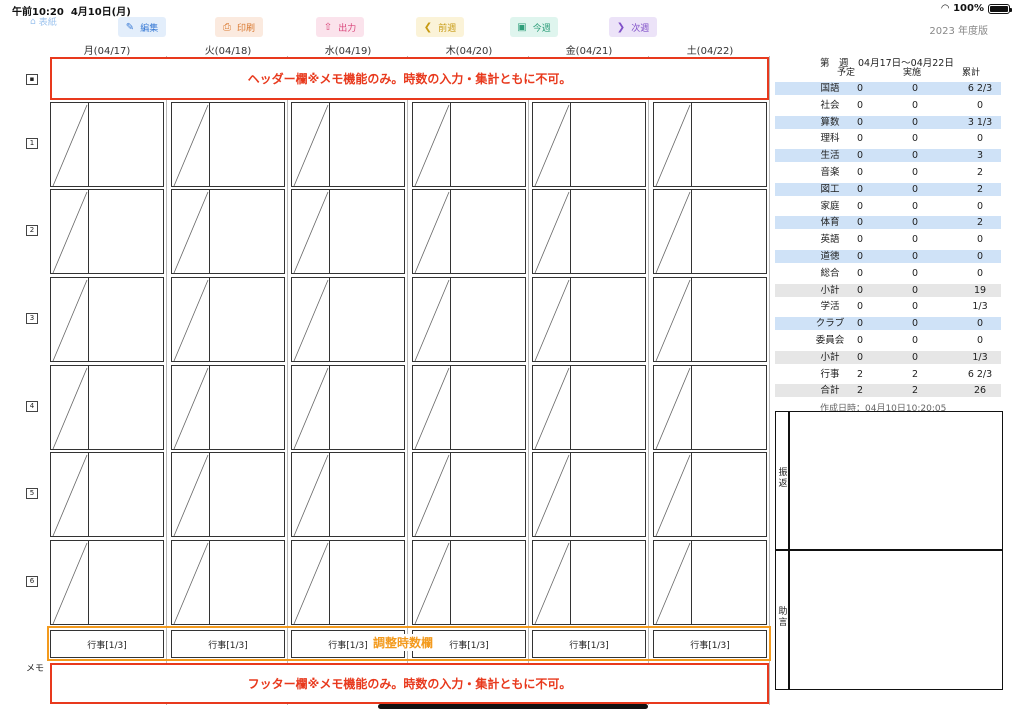 The width and height of the screenshot is (1024, 715). What do you see at coordinates (888, 223) in the screenshot?
I see `summary-row: 体育 0 0 2` at bounding box center [888, 223].